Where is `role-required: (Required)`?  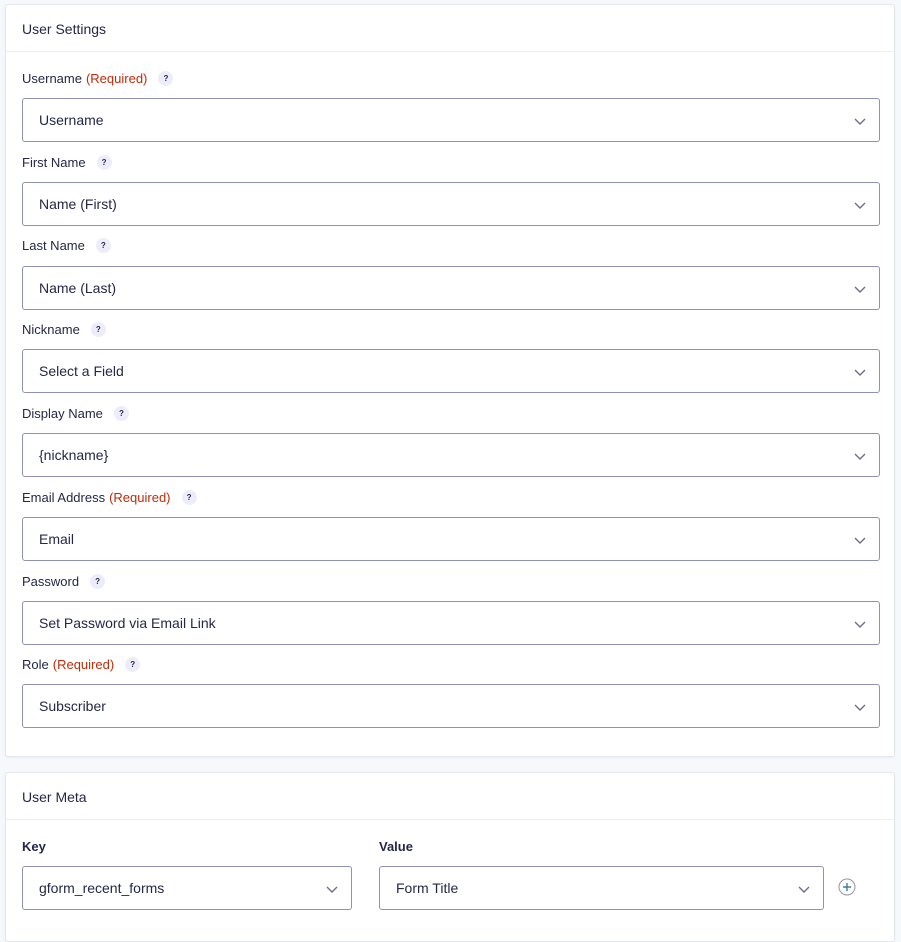 role-required: (Required) is located at coordinates (83, 664).